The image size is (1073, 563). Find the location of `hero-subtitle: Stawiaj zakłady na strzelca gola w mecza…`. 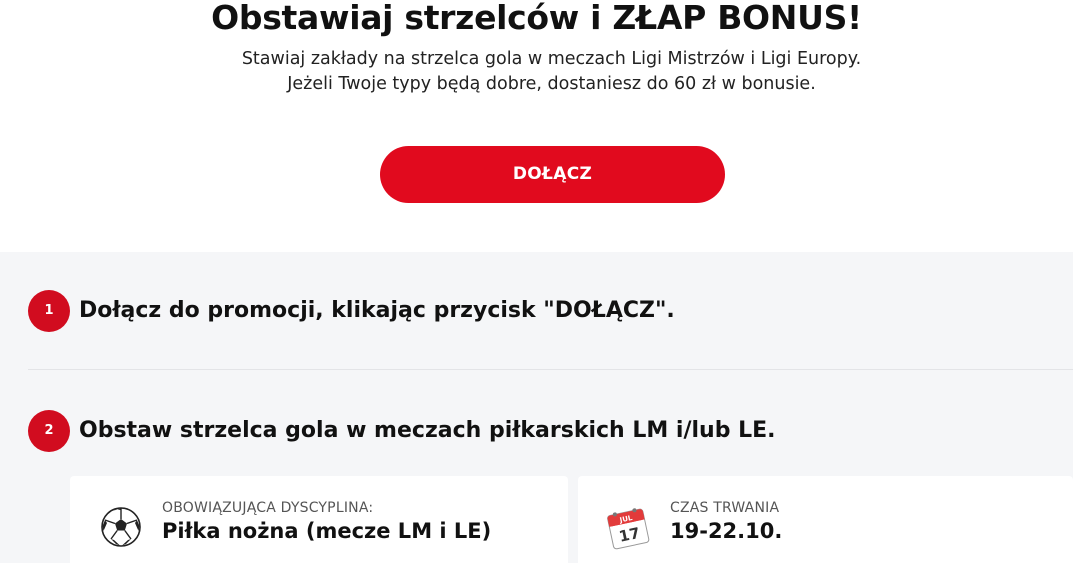

hero-subtitle: Stawiaj zakłady na strzelca gola w mecza… is located at coordinates (536, 72).